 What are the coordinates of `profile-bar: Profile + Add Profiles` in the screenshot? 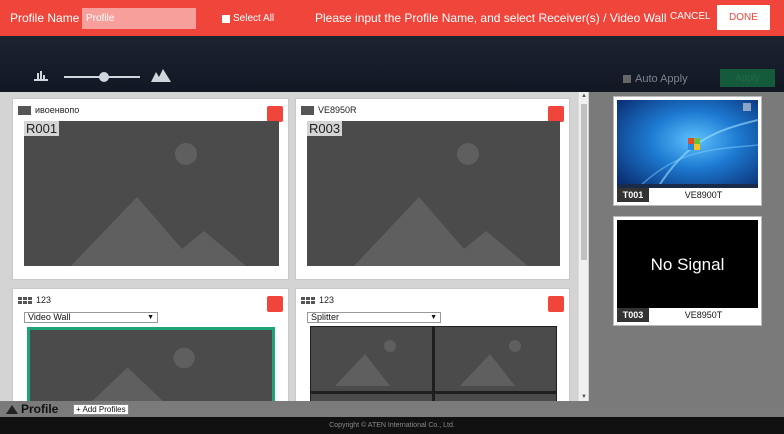 It's located at (392, 409).